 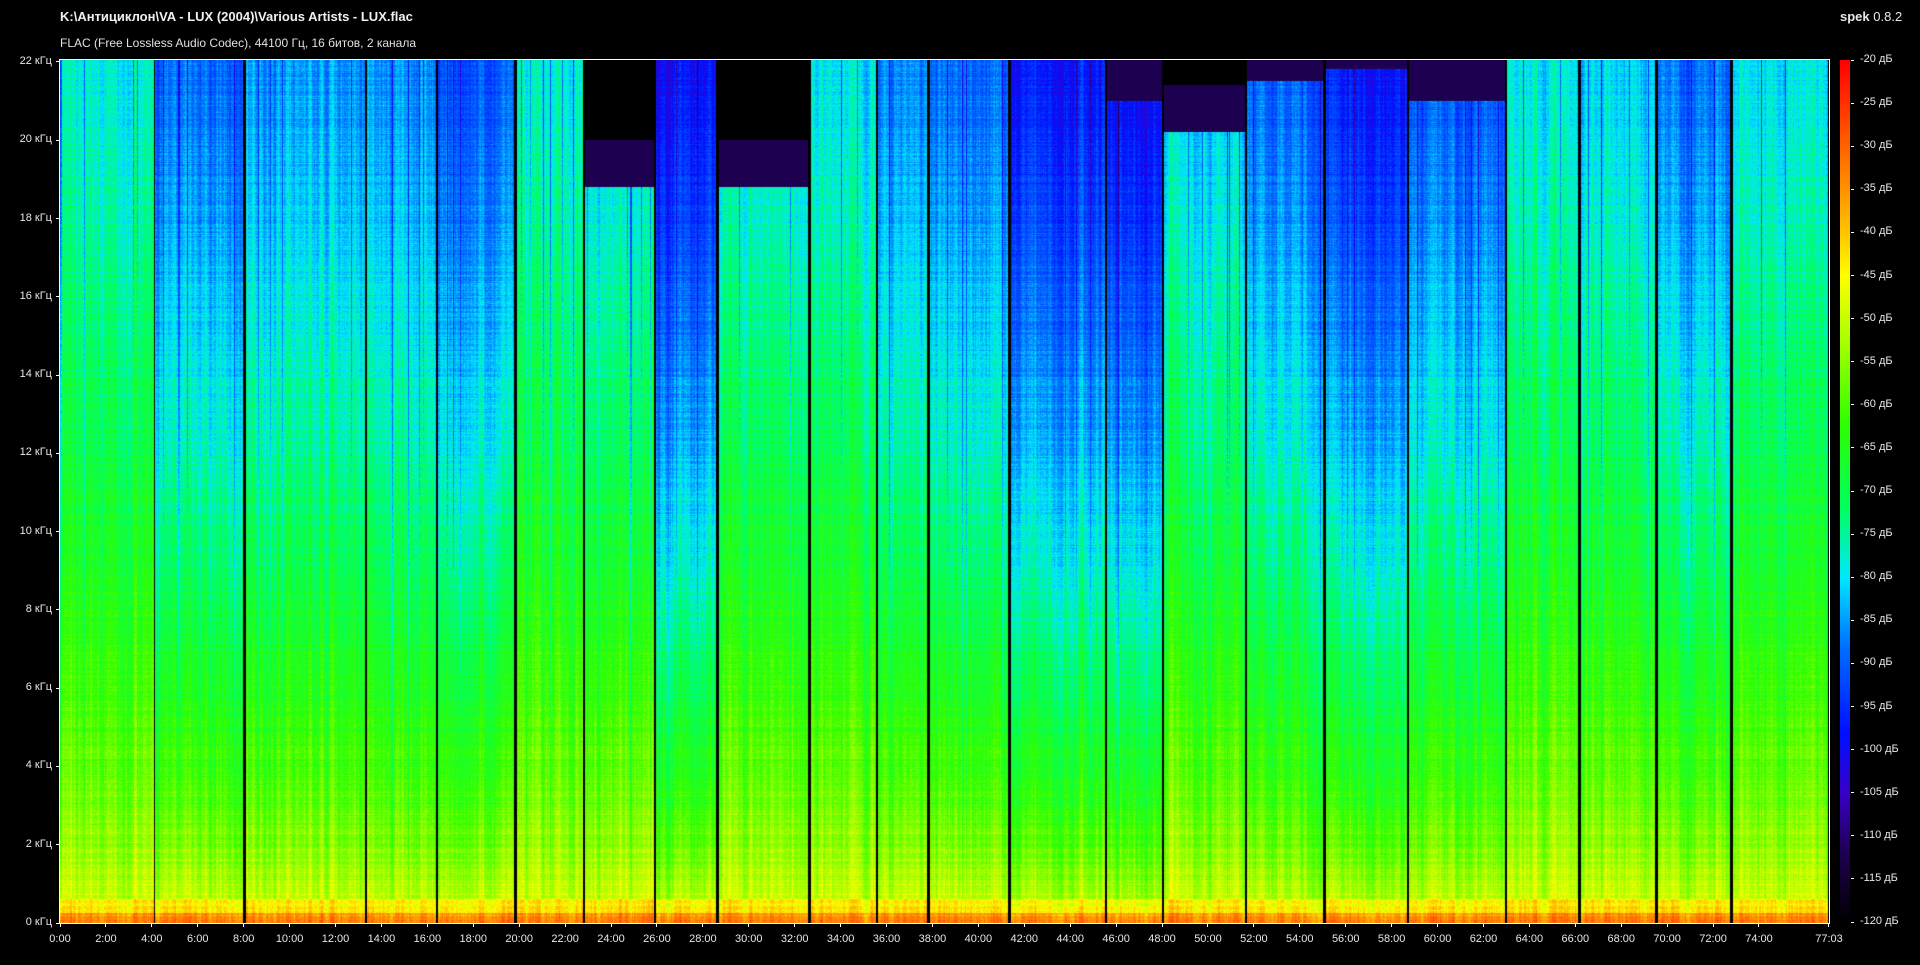 What do you see at coordinates (1876, 662) in the screenshot?
I see `colorbar-label: -90 дБ` at bounding box center [1876, 662].